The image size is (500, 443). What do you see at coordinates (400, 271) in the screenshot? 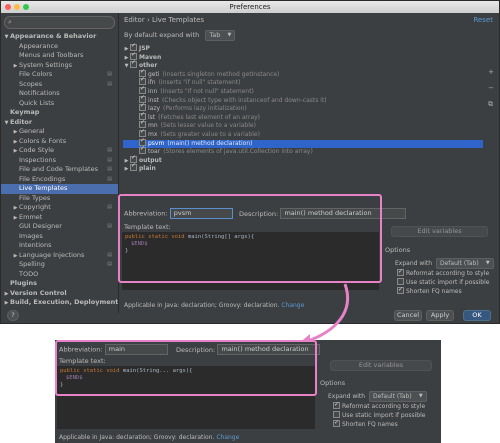
I see `reformat-checkbox` at bounding box center [400, 271].